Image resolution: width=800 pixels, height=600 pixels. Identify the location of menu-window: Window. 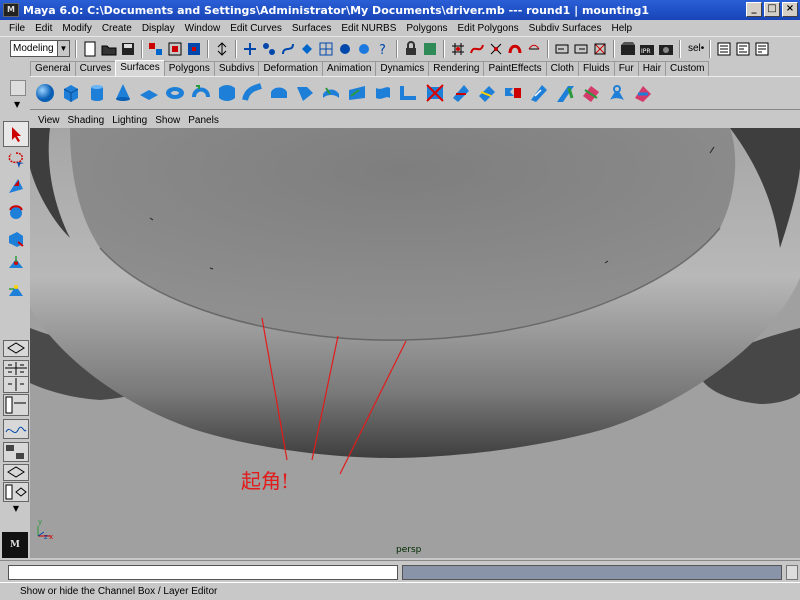
(203, 28).